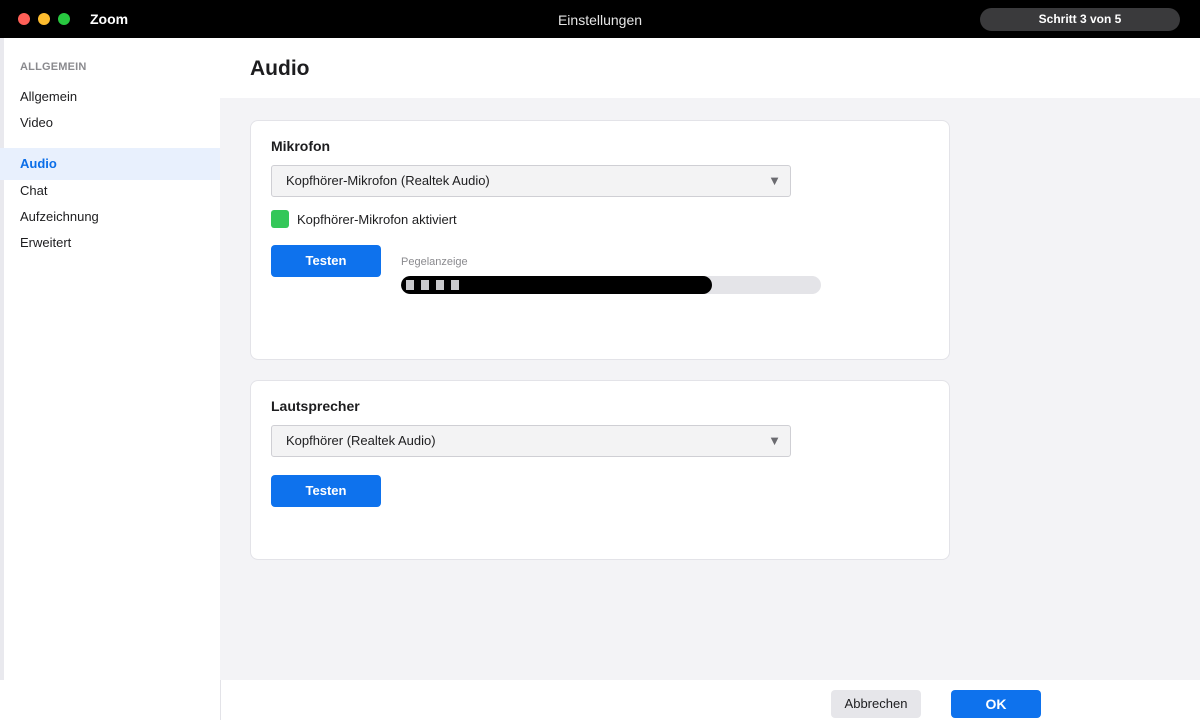 The height and width of the screenshot is (720, 1200). I want to click on microphone-select-value: Kopfhörer-Mikrofon (Realtek Audio), so click(388, 180).